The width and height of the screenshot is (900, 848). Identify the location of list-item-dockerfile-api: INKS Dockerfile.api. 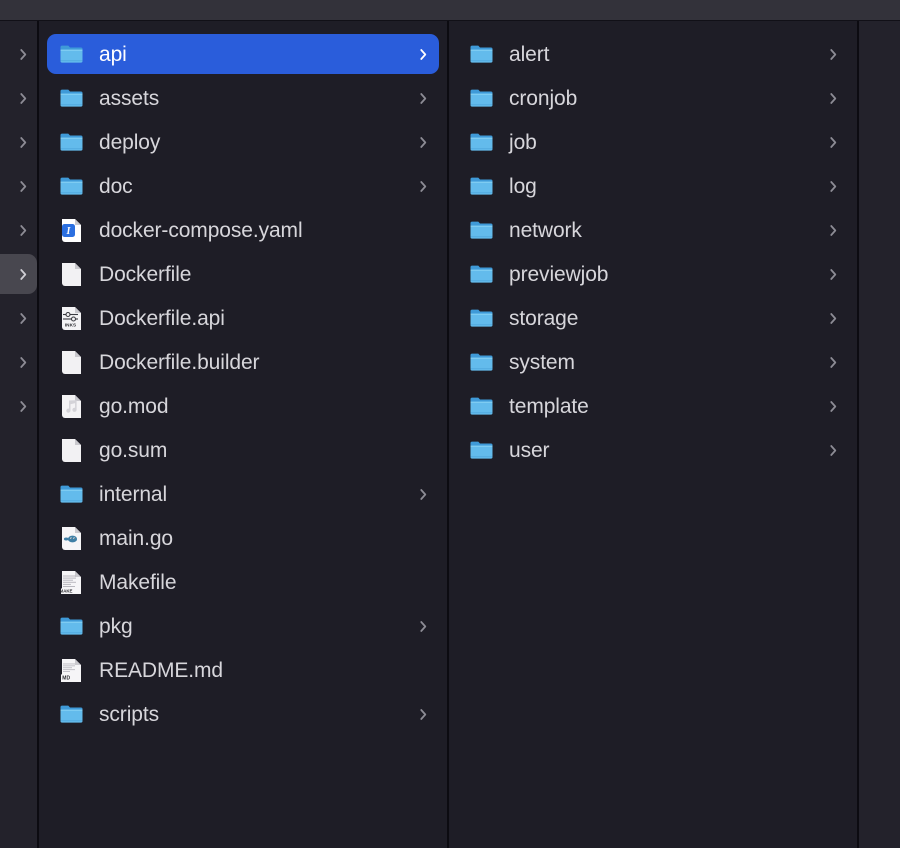
(243, 318).